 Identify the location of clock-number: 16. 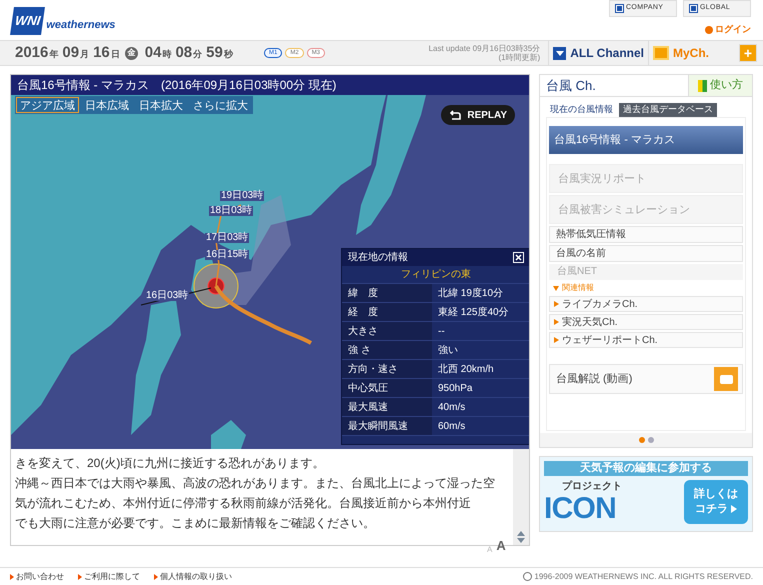
(101, 52).